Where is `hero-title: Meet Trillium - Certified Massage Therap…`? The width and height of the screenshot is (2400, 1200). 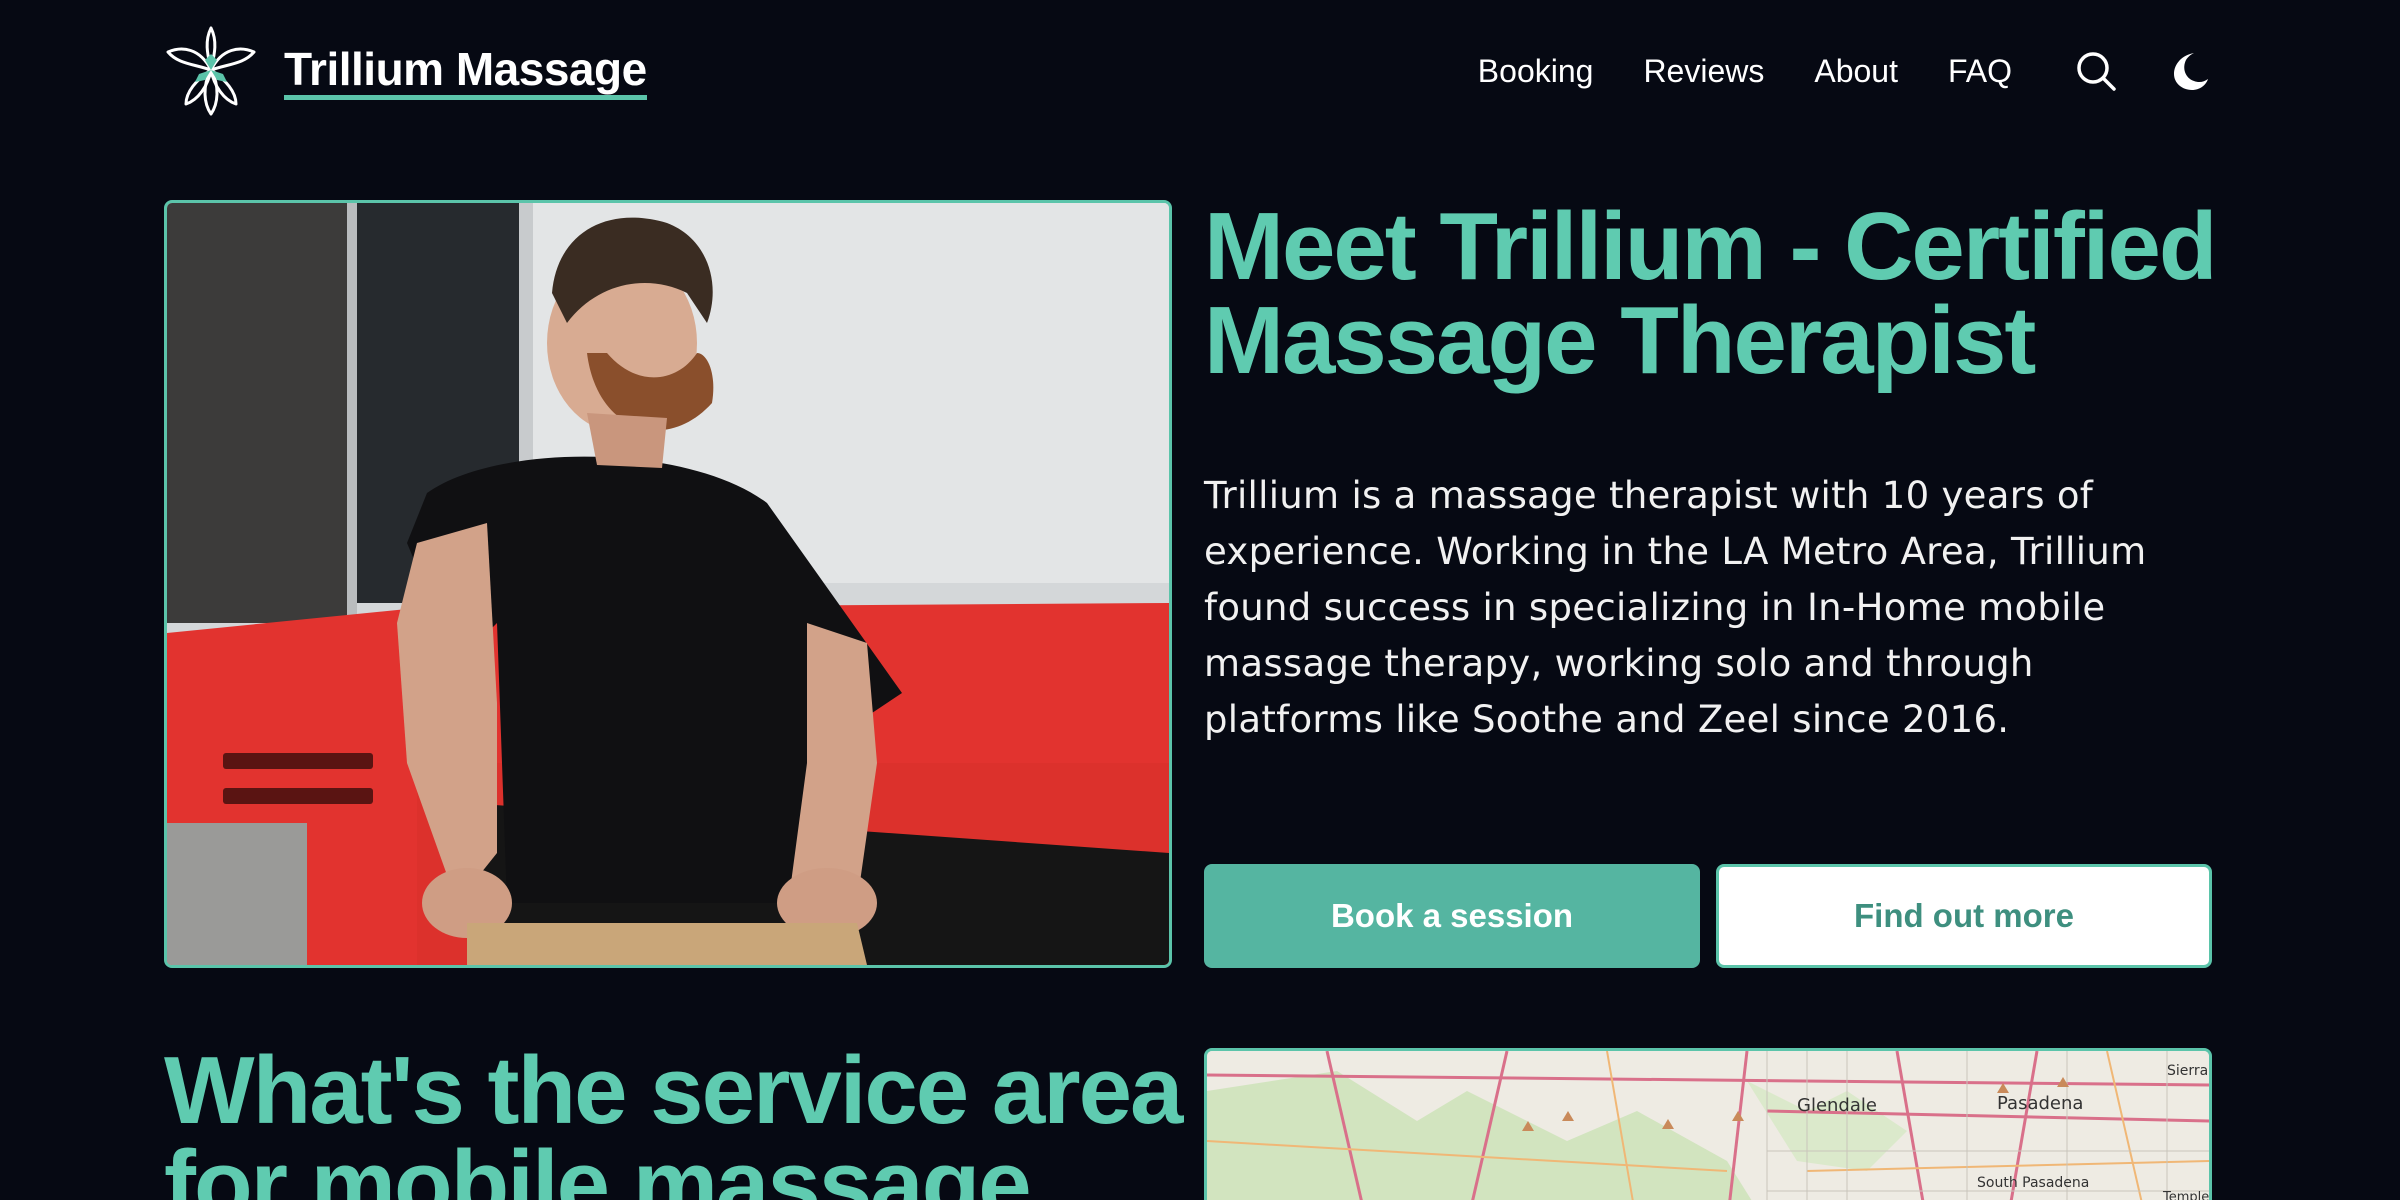 hero-title: Meet Trillium - Certified Massage Therap… is located at coordinates (1710, 293).